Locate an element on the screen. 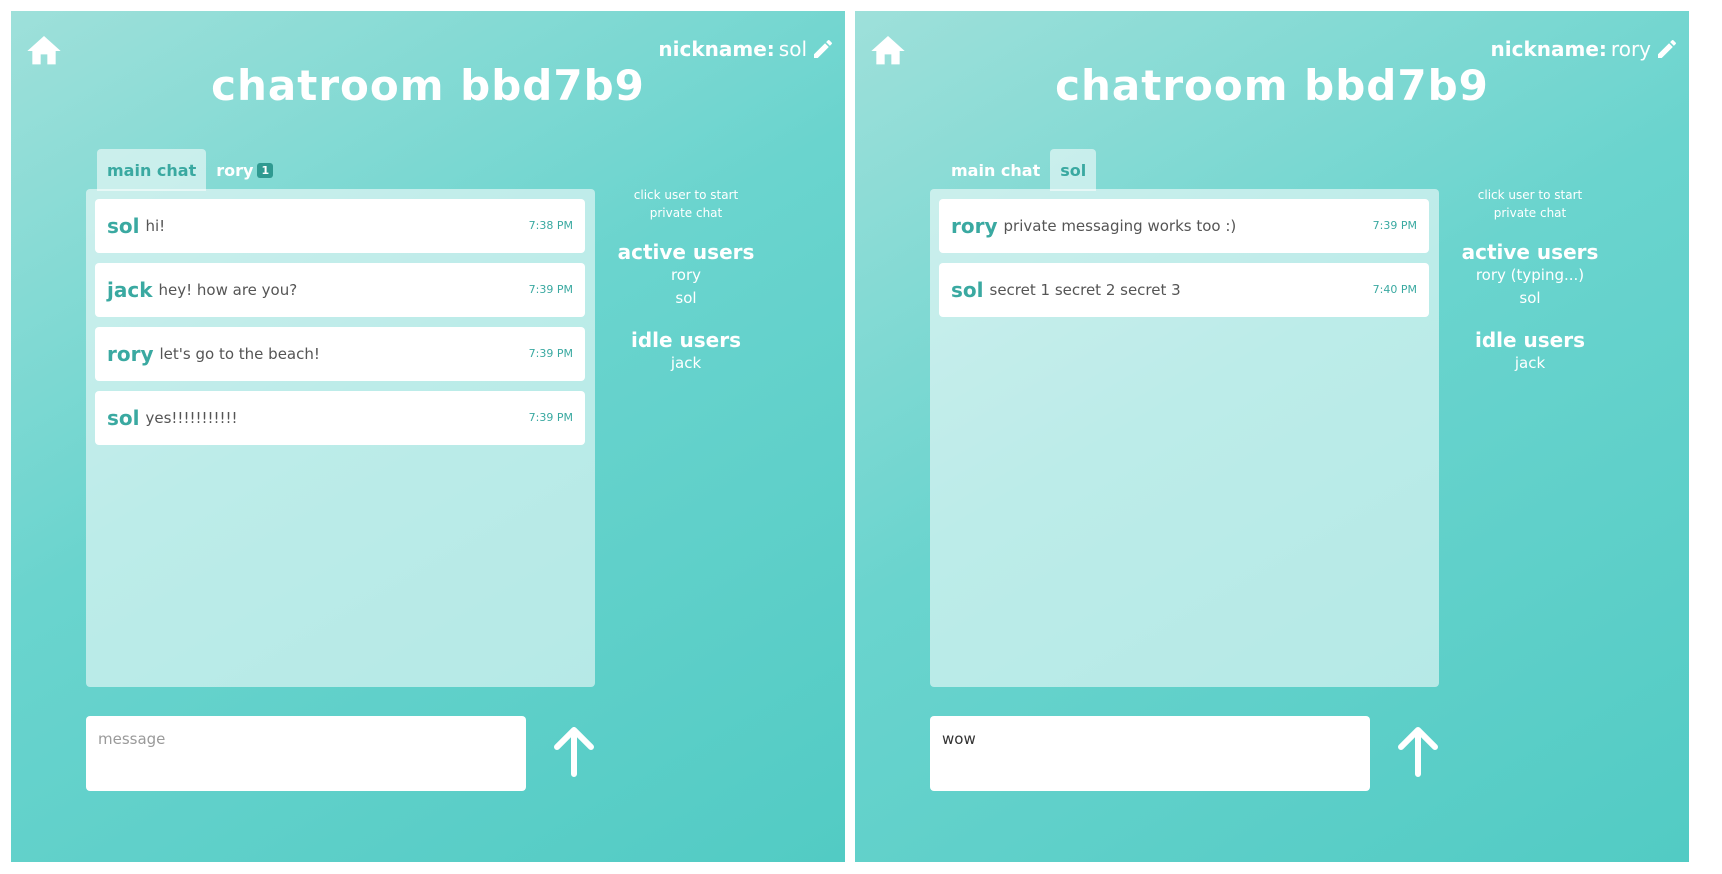 The width and height of the screenshot is (1722, 874). message-time: 7:40 PM is located at coordinates (1394, 289).